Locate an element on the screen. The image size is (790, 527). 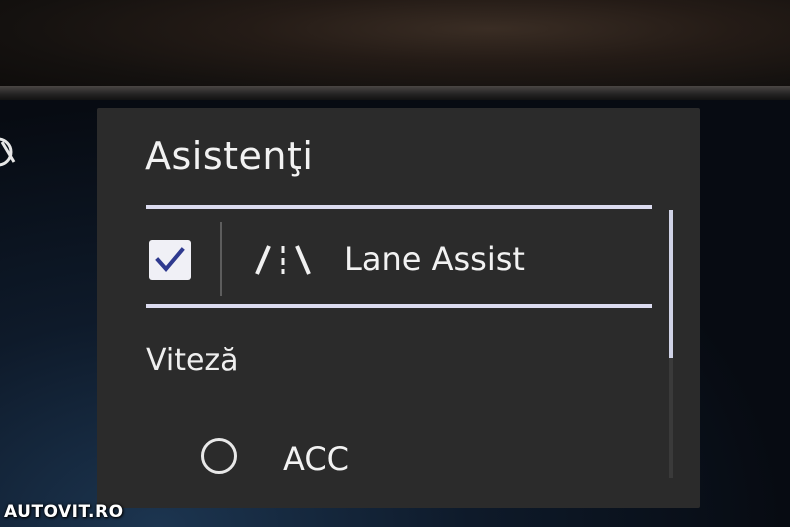
screen-bezel is located at coordinates (395, 93).